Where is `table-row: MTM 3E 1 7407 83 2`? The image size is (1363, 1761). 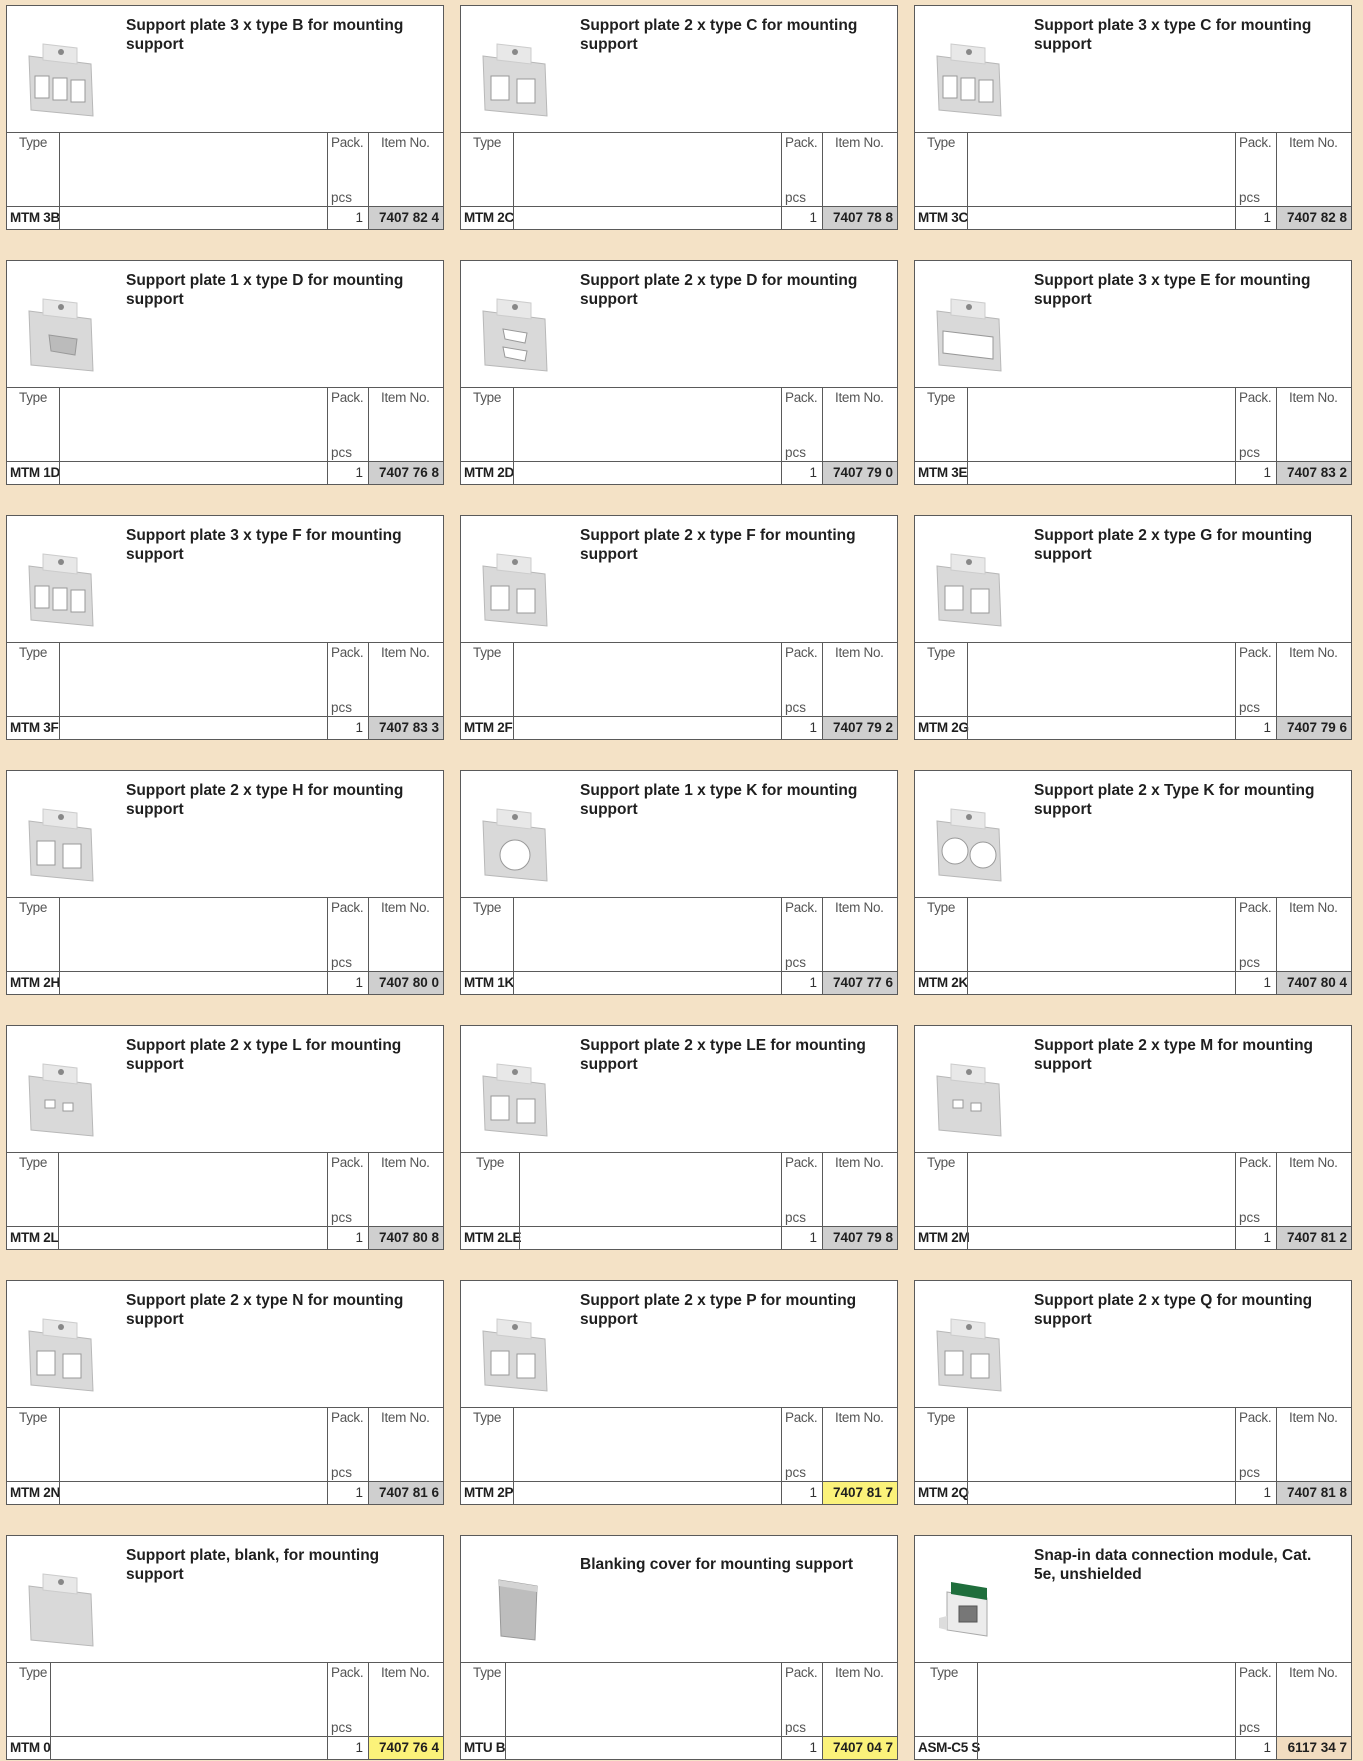 table-row: MTM 3E 1 7407 83 2 is located at coordinates (1133, 472).